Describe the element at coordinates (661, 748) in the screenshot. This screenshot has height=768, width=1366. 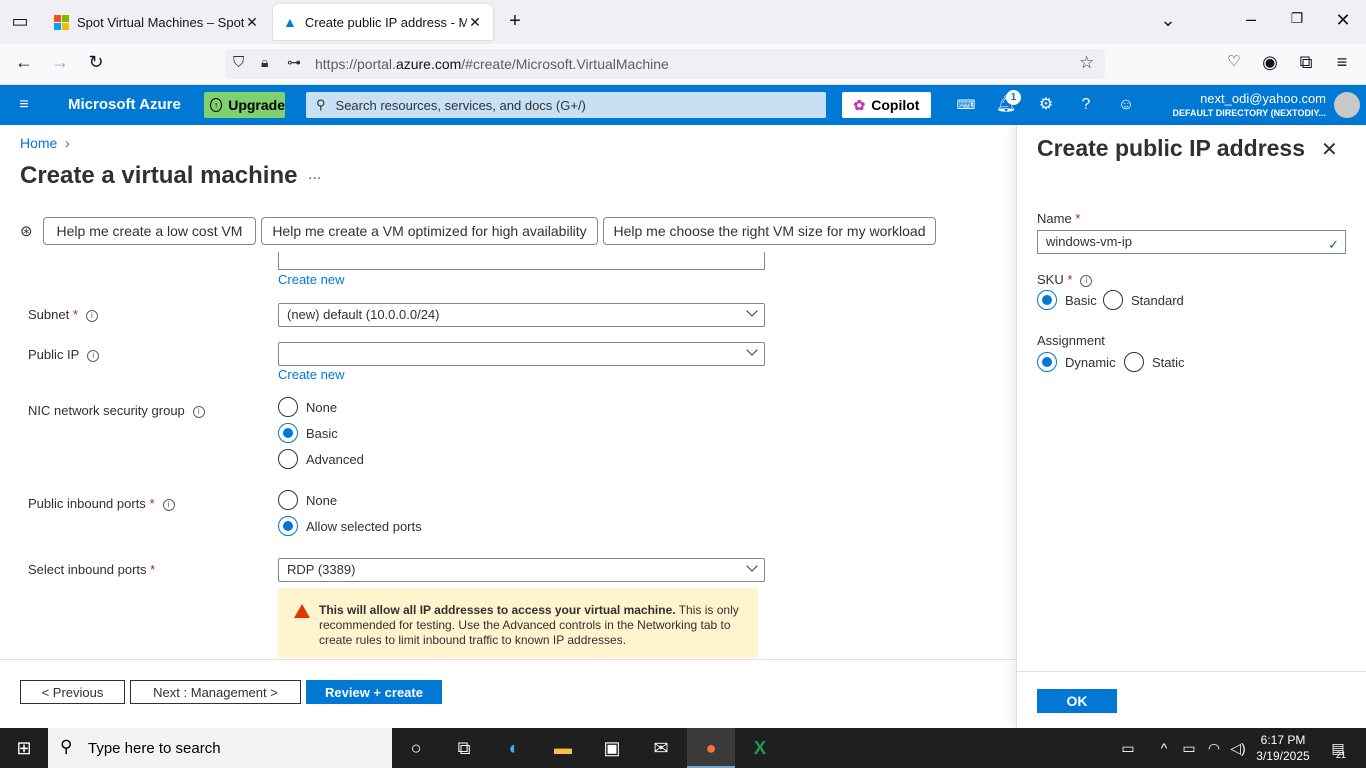
I see `mail-icon: ✉` at that location.